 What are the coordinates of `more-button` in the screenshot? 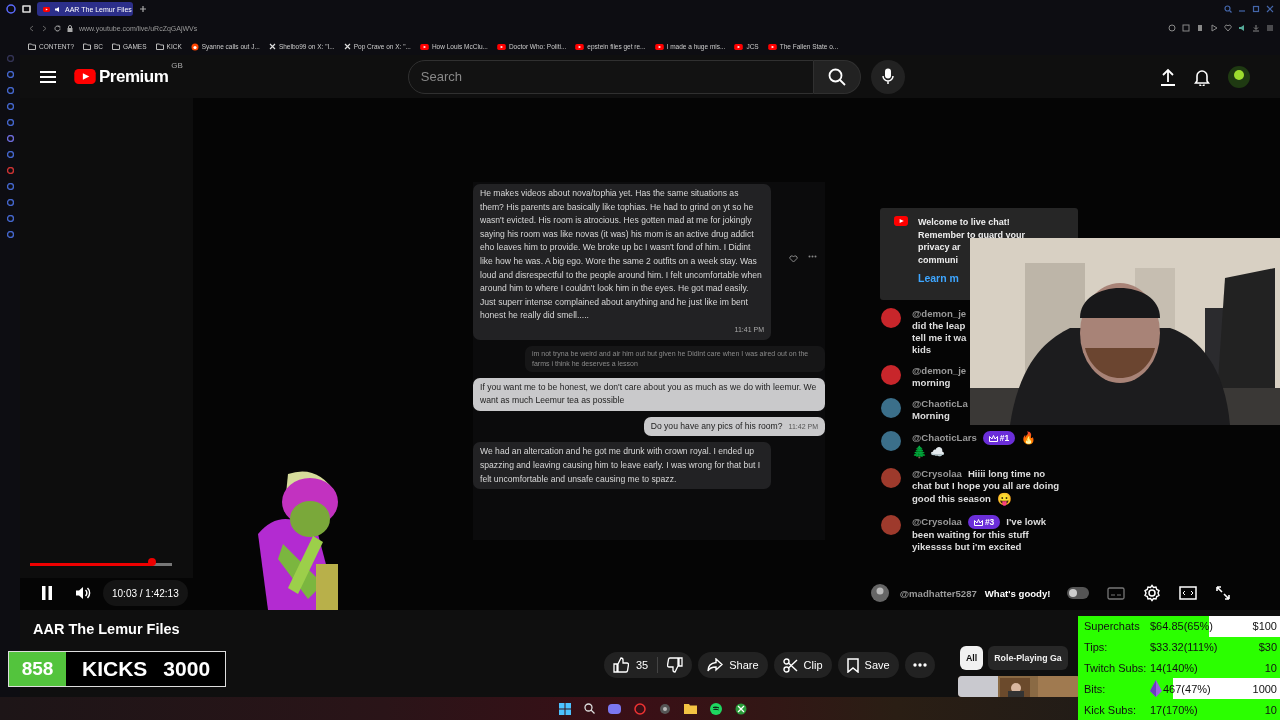 It's located at (919, 665).